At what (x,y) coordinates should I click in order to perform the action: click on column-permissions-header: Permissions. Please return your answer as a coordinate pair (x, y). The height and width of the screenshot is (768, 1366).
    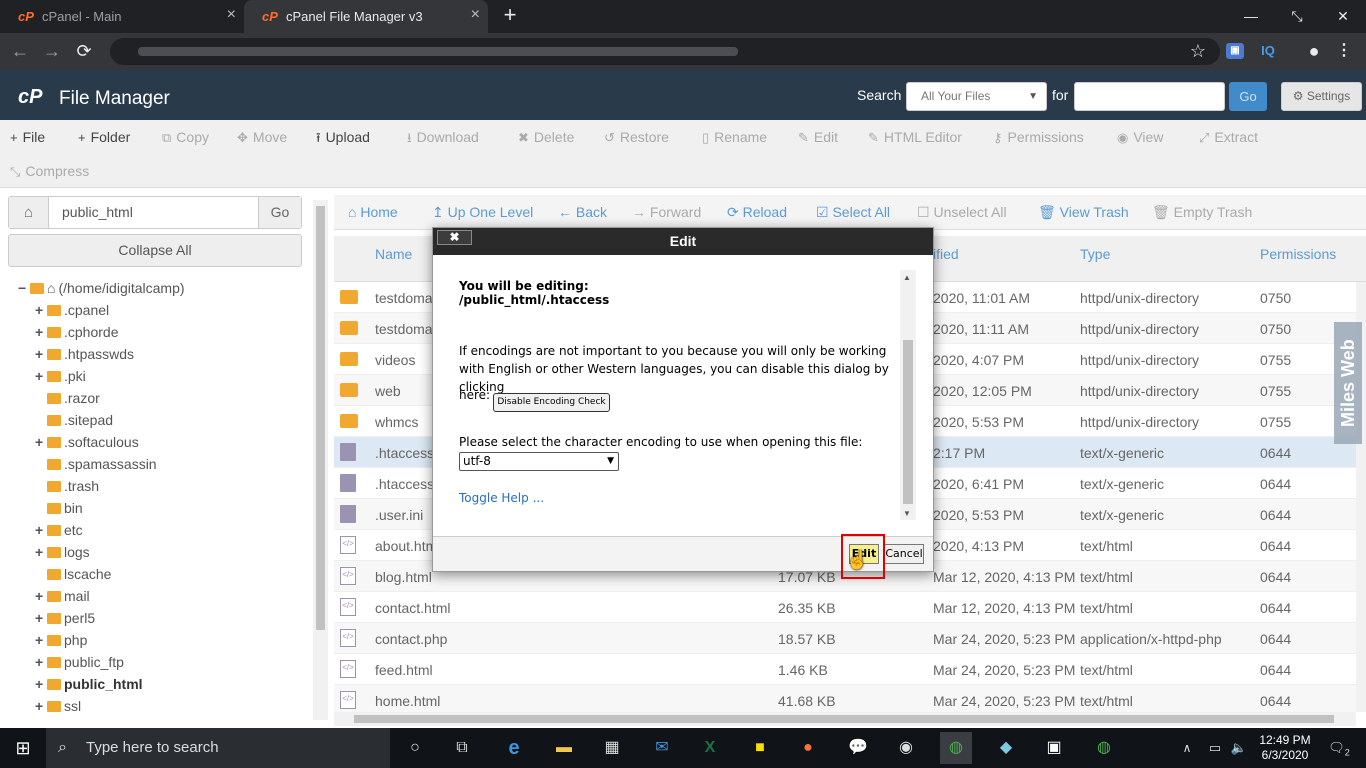
    Looking at the image, I should click on (1298, 254).